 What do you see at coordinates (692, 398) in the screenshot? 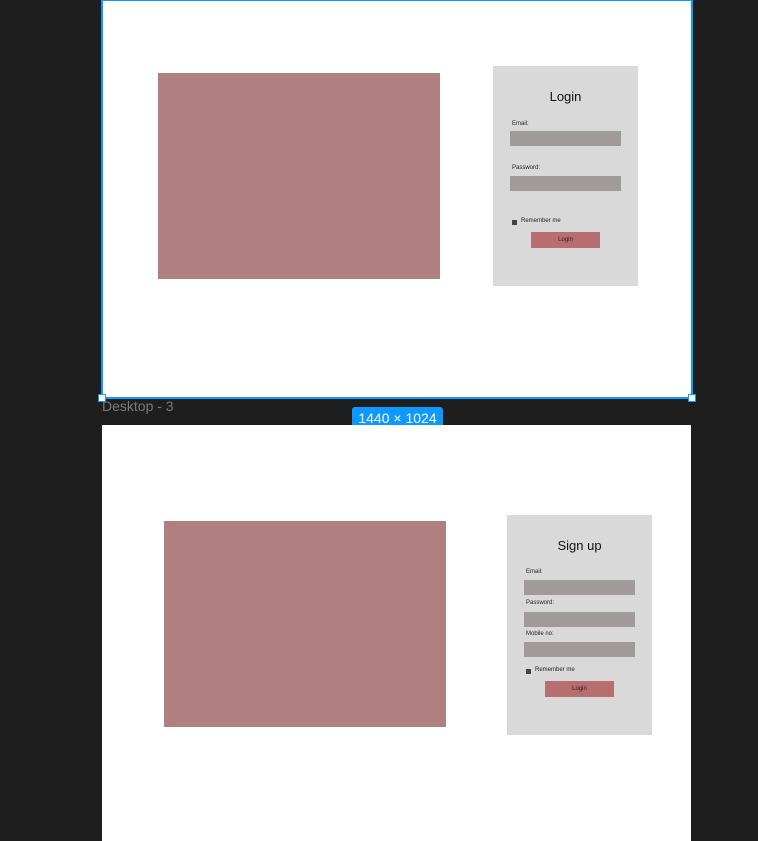
I see `resize-handle-bottom-right` at bounding box center [692, 398].